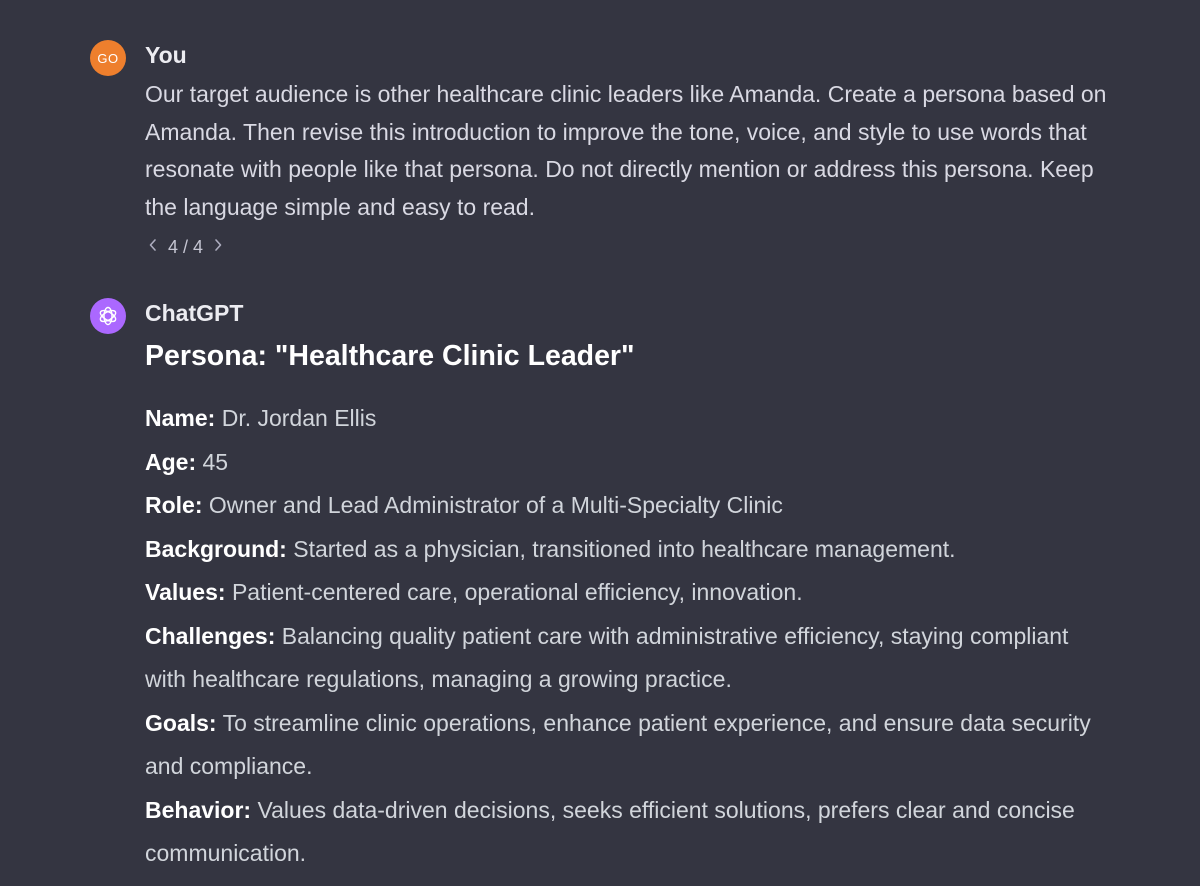 The width and height of the screenshot is (1200, 886). Describe the element at coordinates (108, 316) in the screenshot. I see `openai-logo-icon` at that location.